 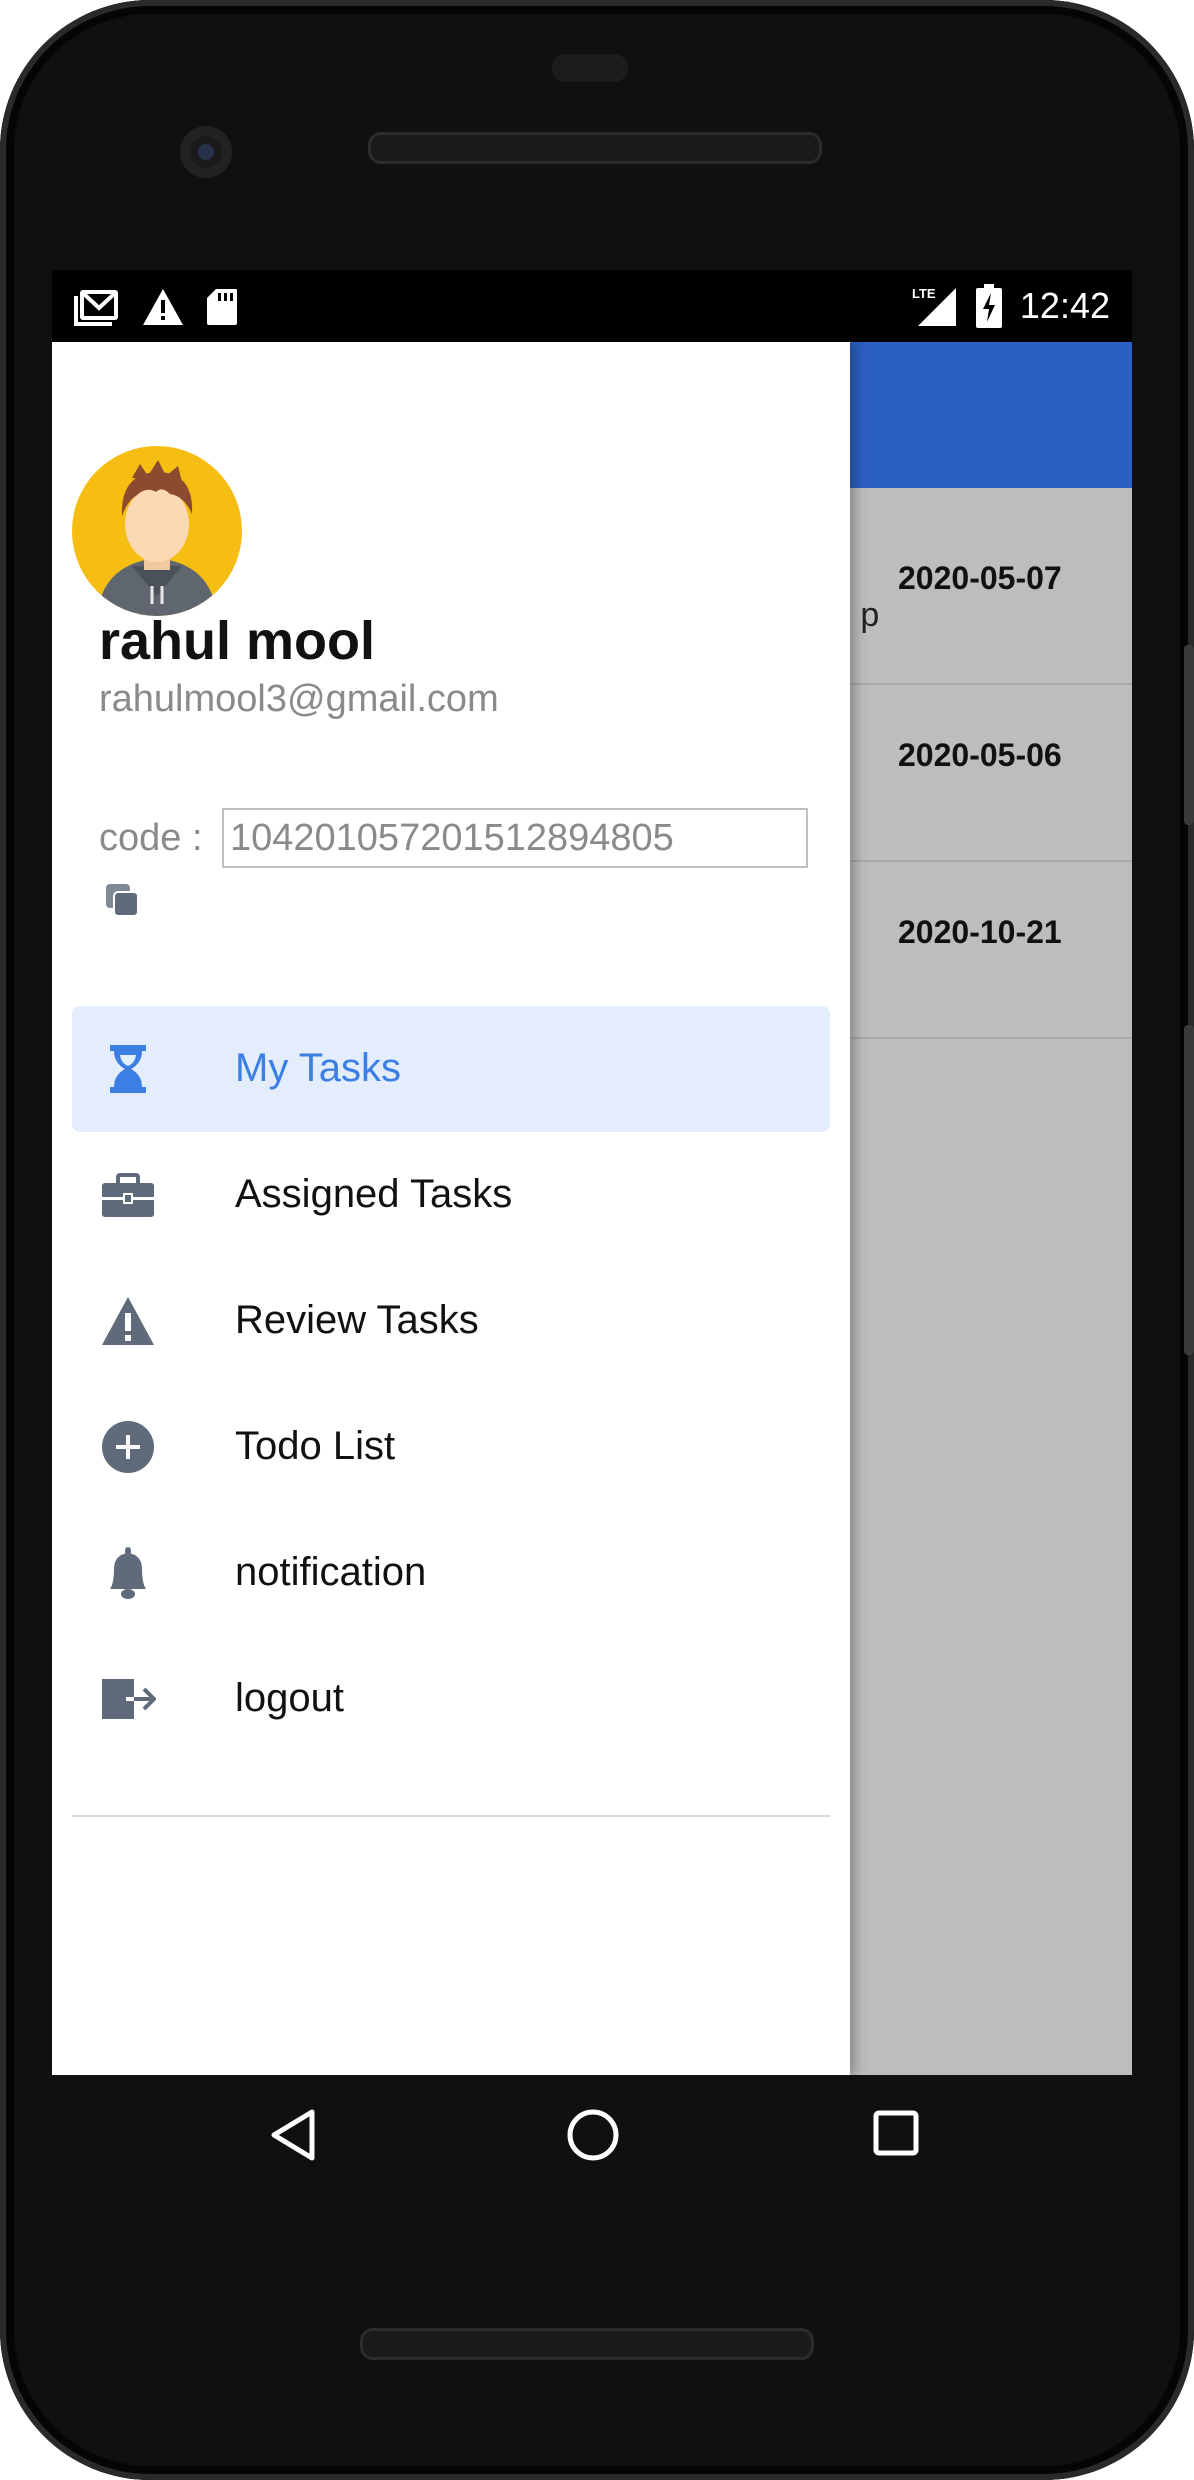 I want to click on svg-text: LTE, so click(x=924, y=293).